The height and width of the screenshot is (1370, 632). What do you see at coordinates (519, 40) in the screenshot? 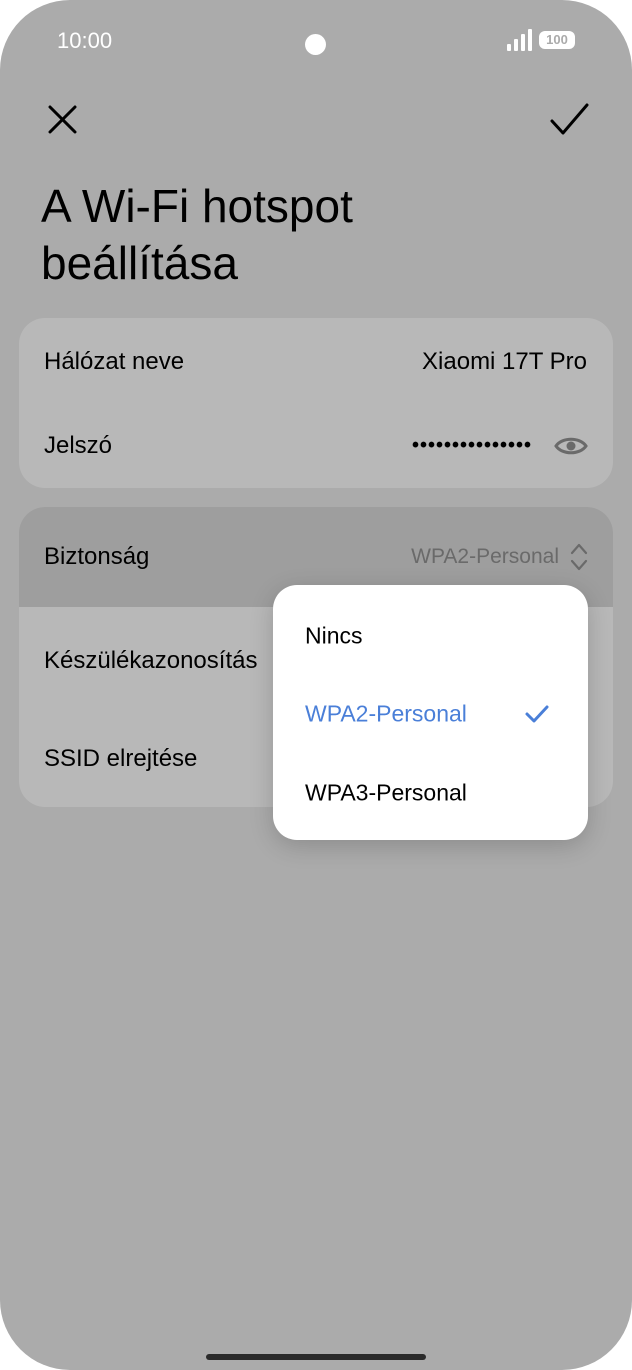
I see `signal-icon` at bounding box center [519, 40].